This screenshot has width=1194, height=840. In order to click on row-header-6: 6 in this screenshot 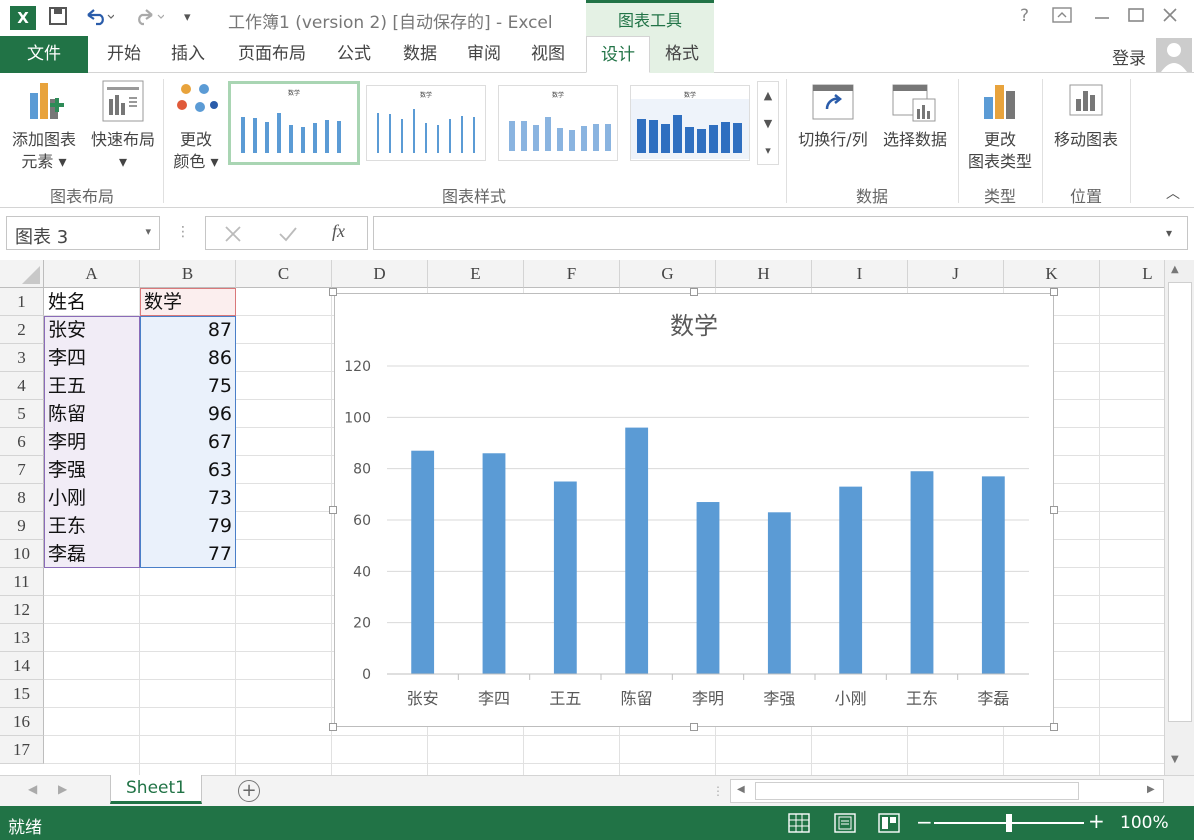, I will do `click(22, 442)`.